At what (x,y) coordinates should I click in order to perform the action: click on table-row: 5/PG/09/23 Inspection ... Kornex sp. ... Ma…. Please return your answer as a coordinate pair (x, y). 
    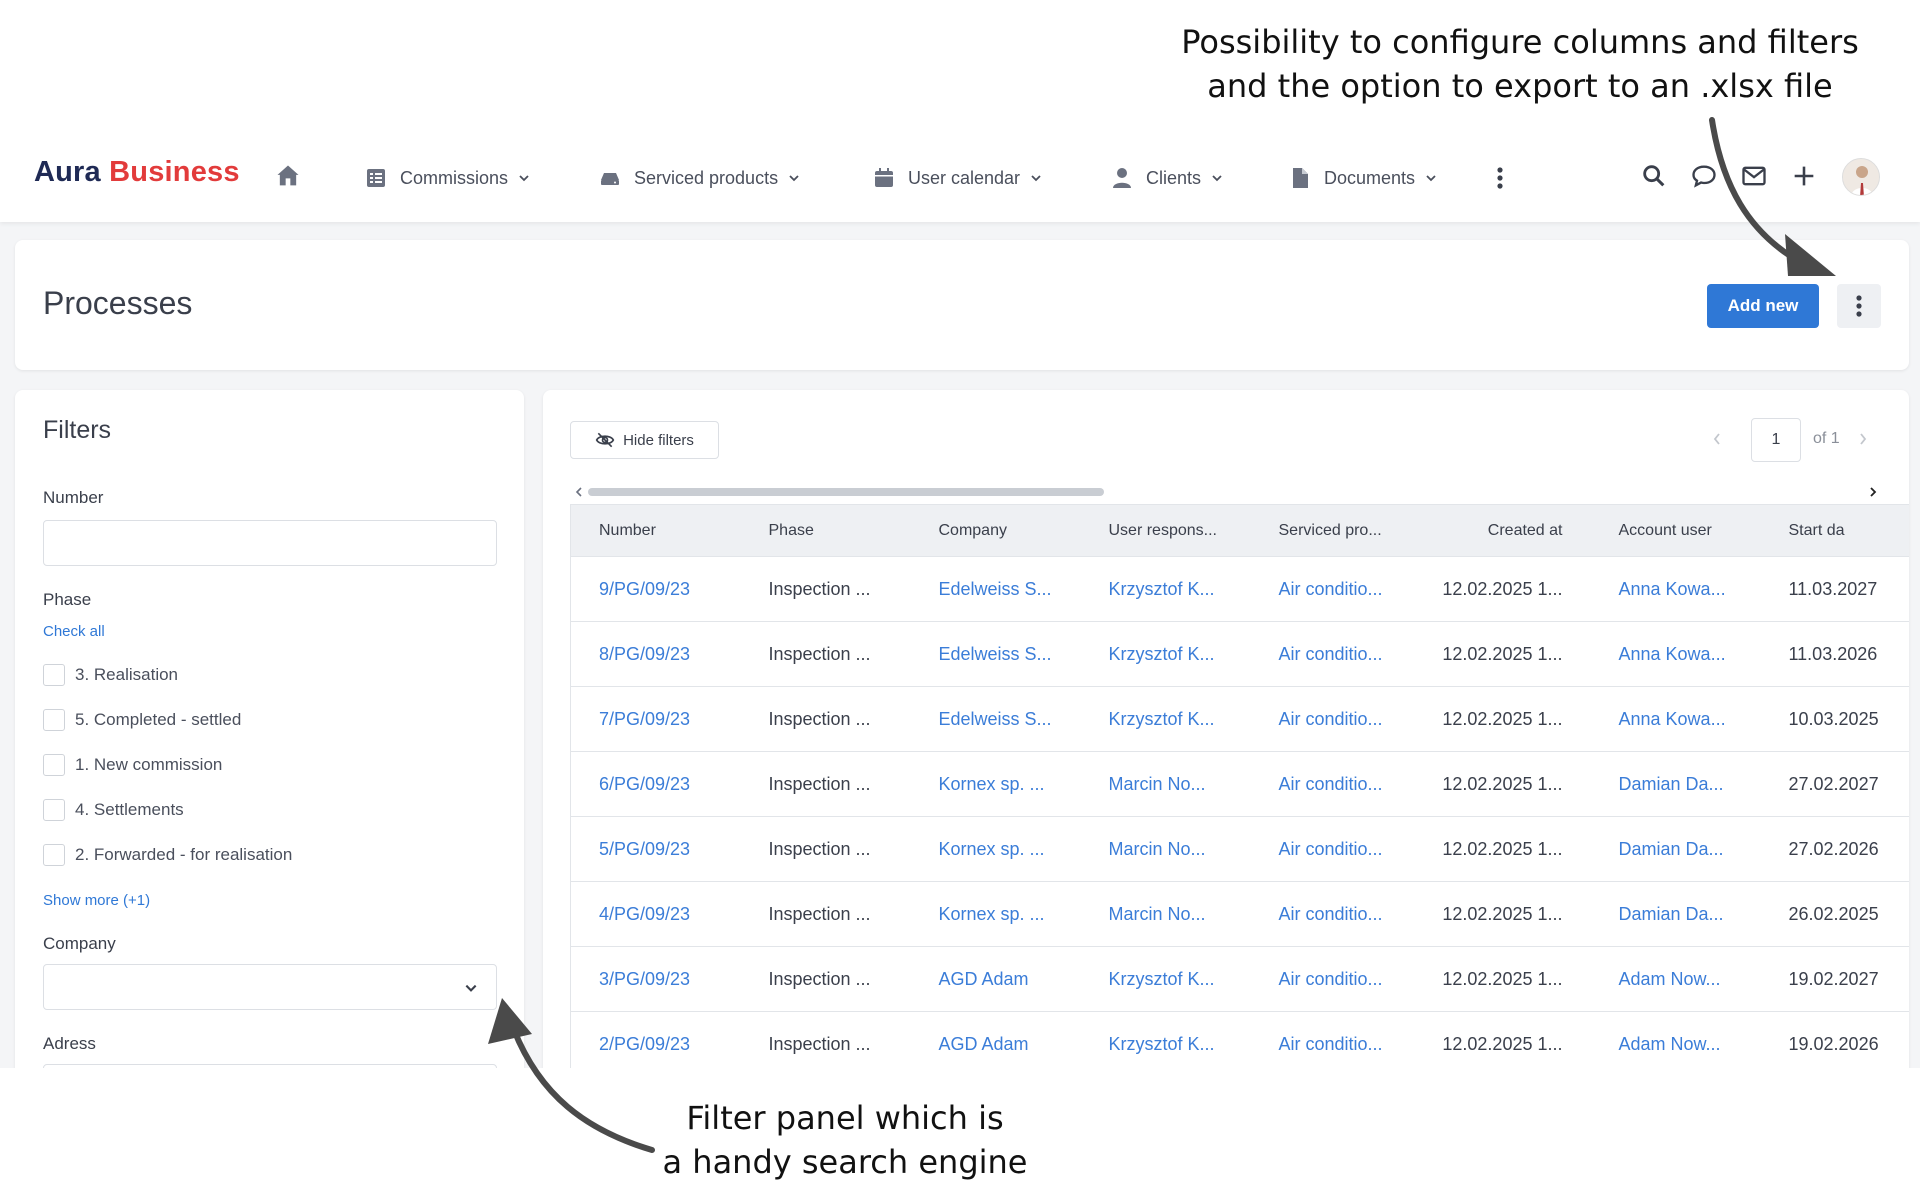
    Looking at the image, I should click on (1239, 849).